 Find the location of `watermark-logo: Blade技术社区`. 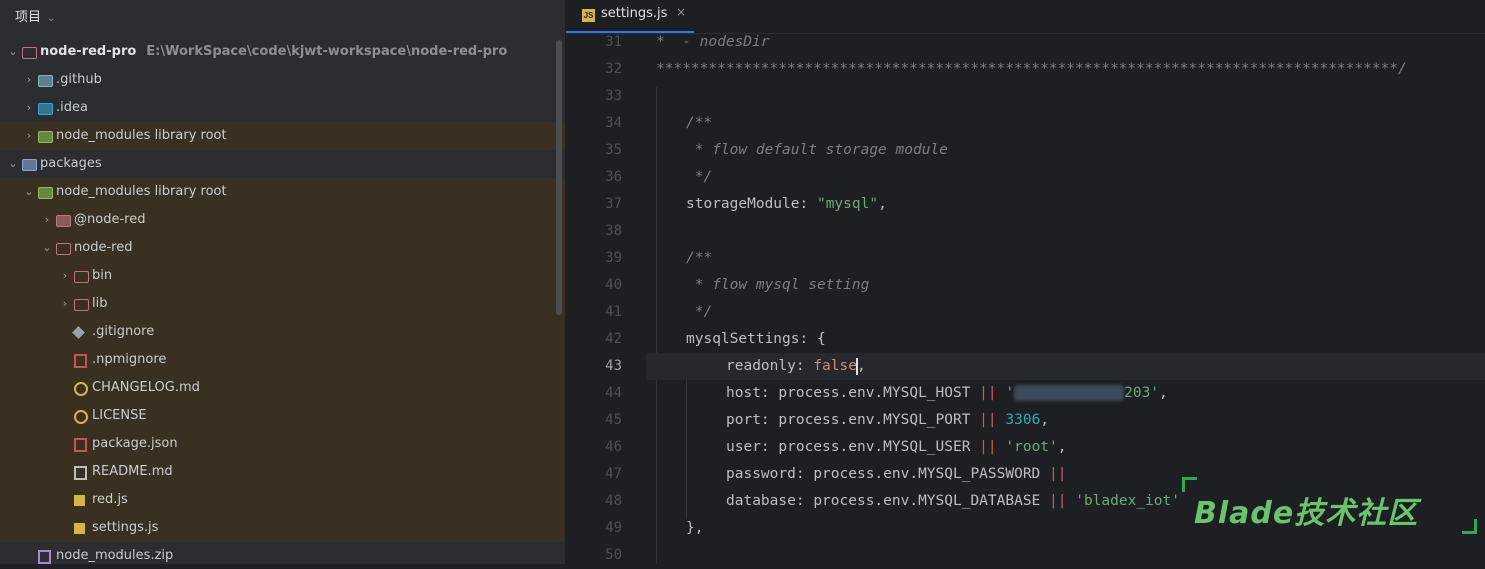

watermark-logo: Blade技术社区 is located at coordinates (1306, 513).